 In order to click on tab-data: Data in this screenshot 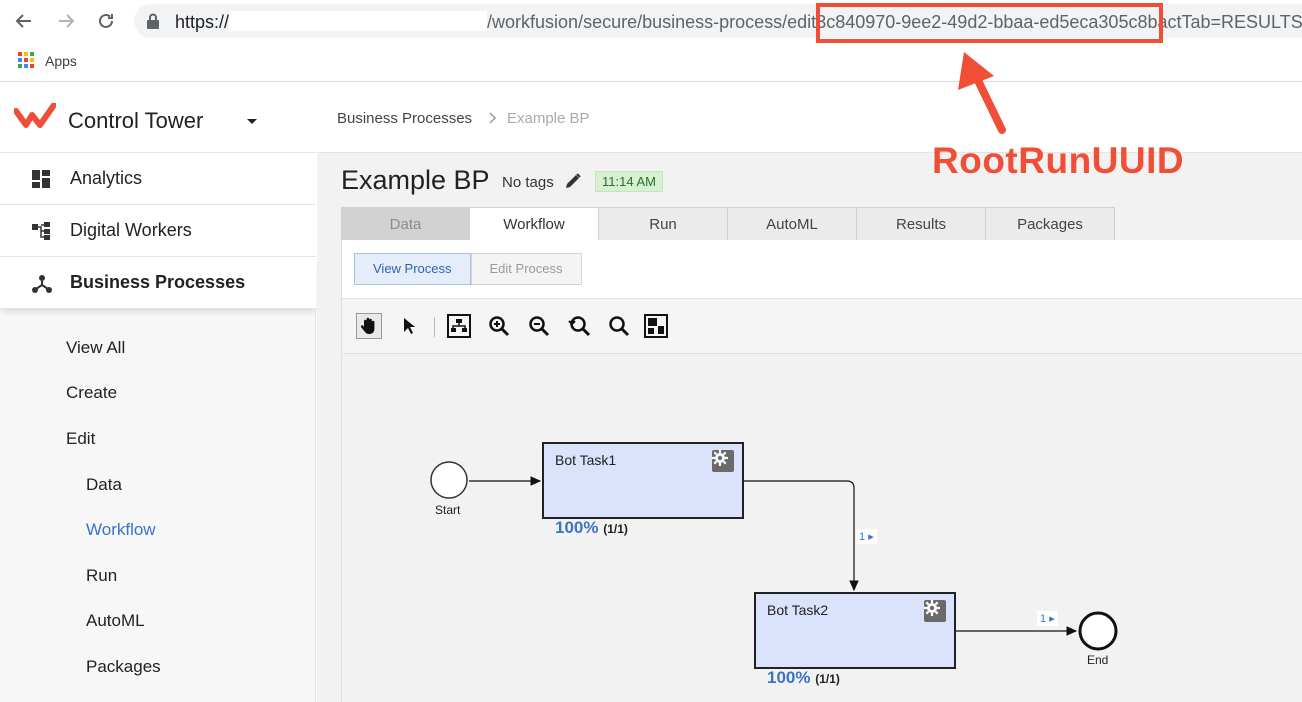, I will do `click(405, 224)`.